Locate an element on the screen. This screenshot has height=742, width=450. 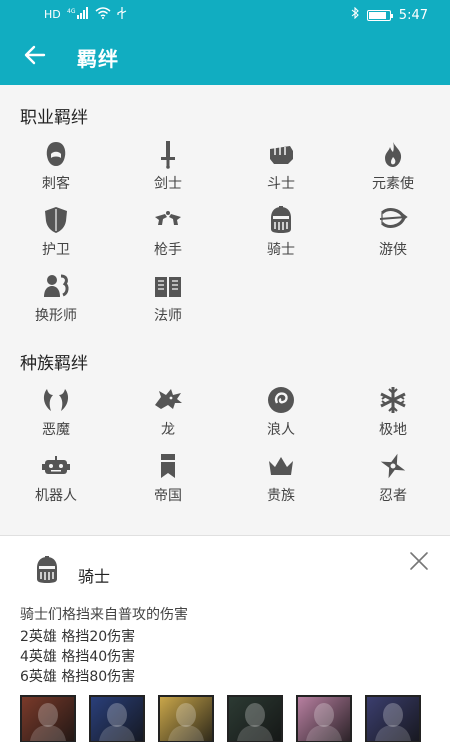
synergy-label: 忍者 is located at coordinates (393, 496).